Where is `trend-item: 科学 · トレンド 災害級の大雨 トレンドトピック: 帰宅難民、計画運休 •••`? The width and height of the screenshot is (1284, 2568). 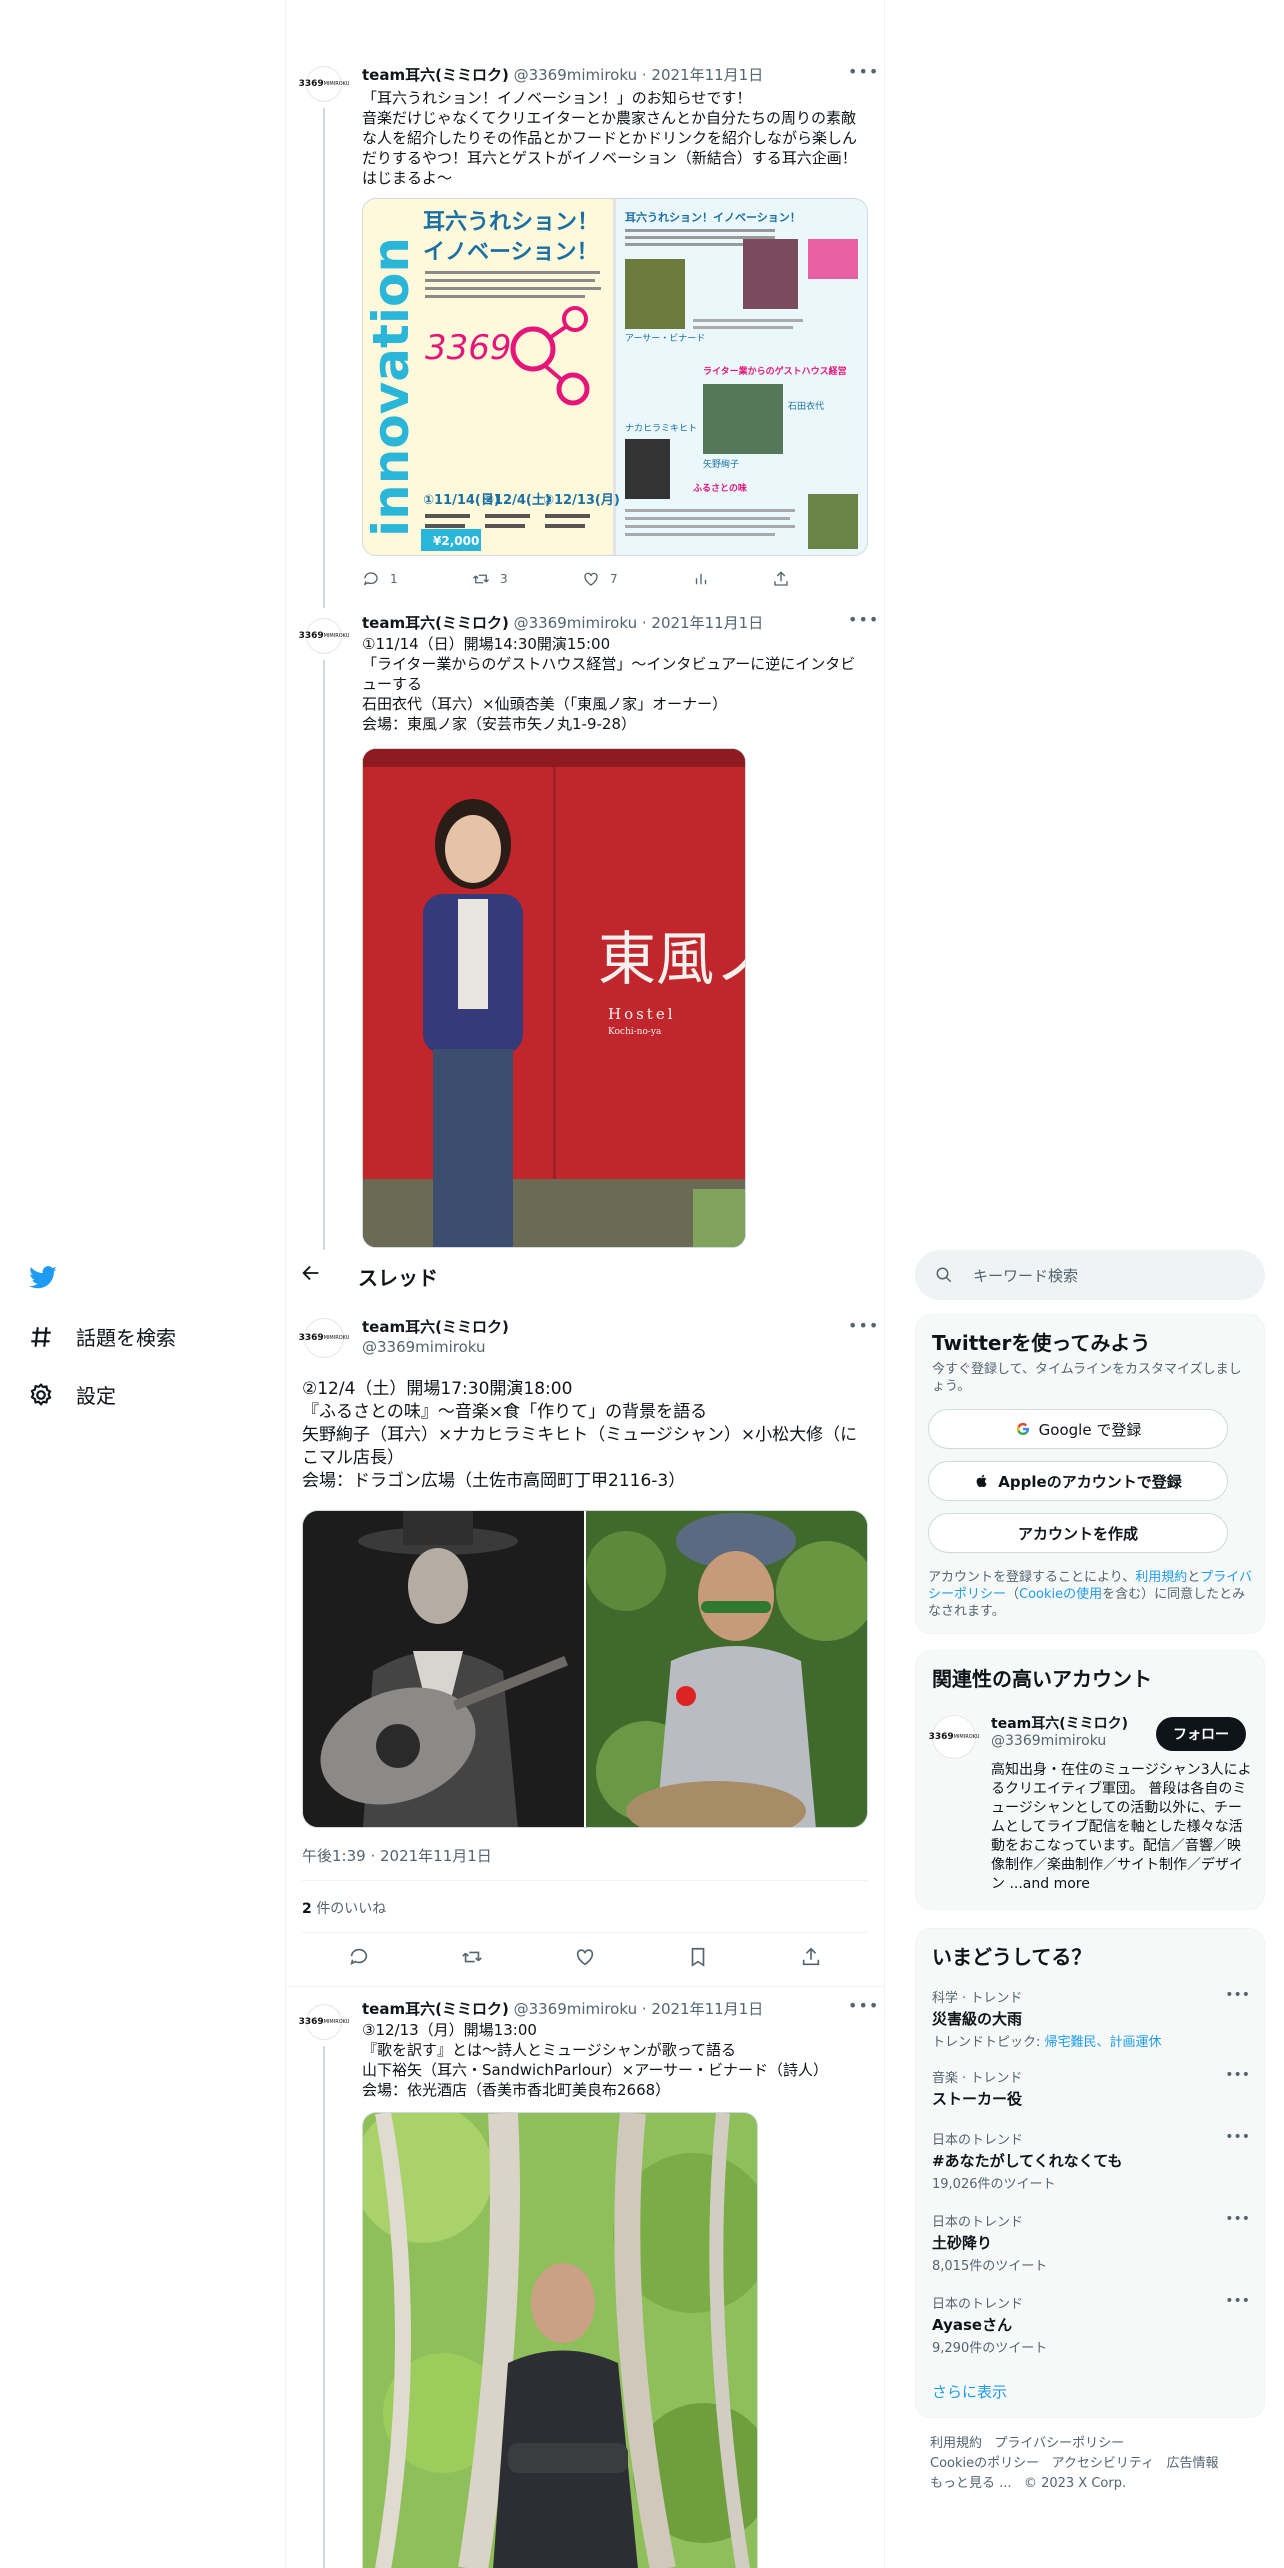 trend-item: 科学 · トレンド 災害級の大雨 トレンドトピック: 帰宅難民、計画運休 ••• is located at coordinates (1091, 2018).